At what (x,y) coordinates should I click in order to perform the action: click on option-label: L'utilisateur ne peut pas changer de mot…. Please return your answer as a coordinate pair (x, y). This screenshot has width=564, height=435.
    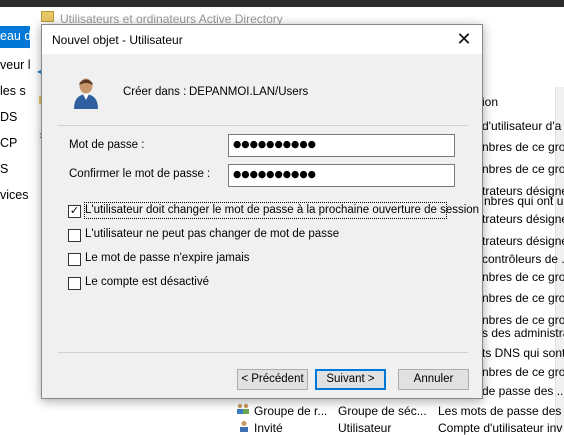
    Looking at the image, I should click on (212, 234).